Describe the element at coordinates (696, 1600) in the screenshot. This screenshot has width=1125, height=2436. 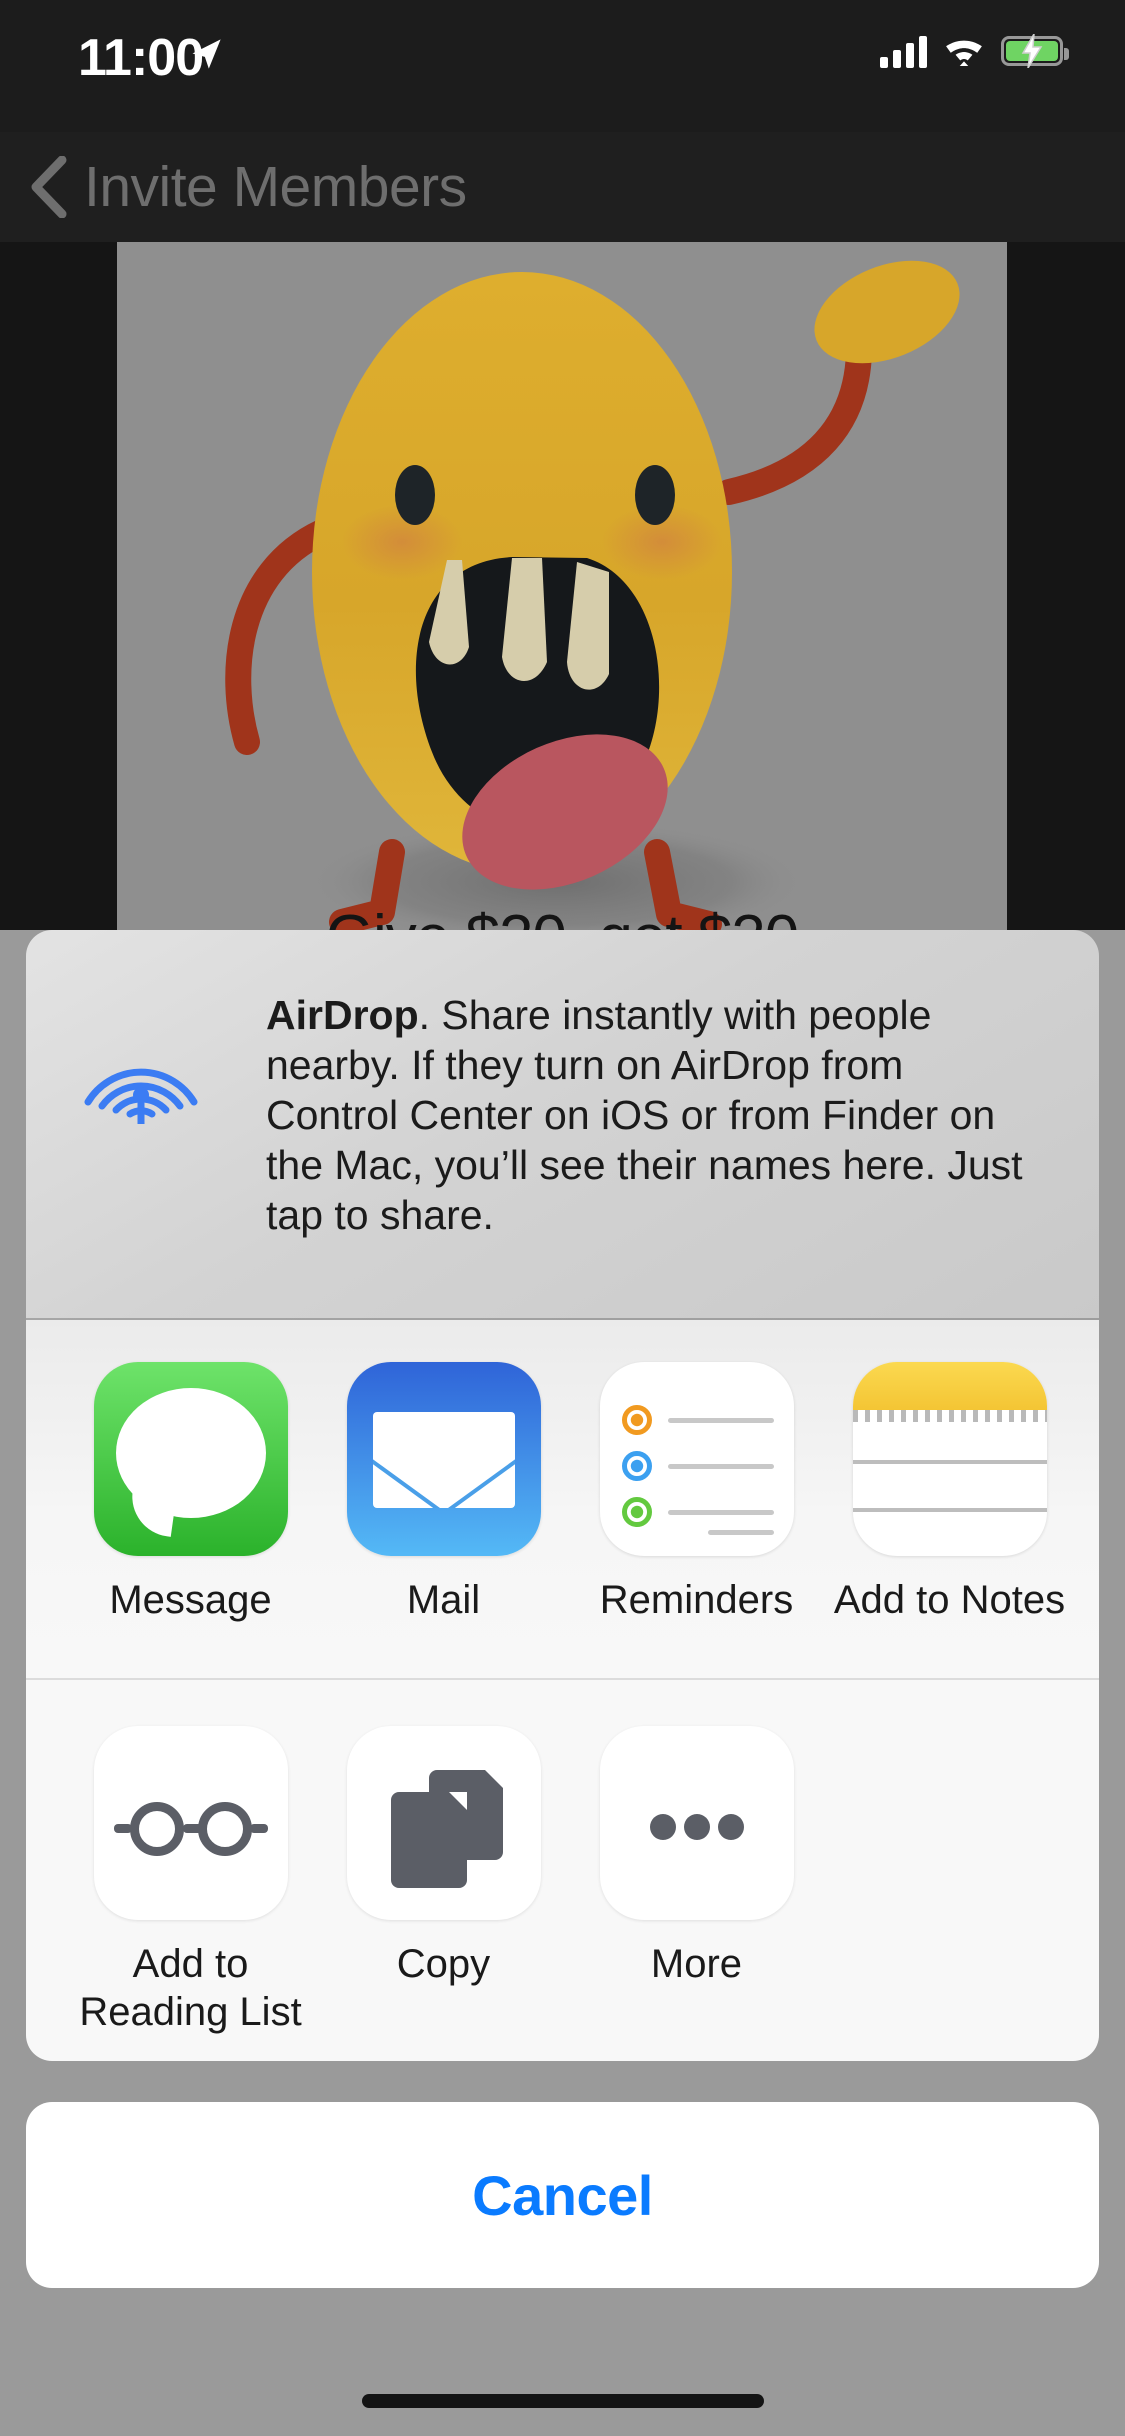
I see `share-target-label: Reminders` at that location.